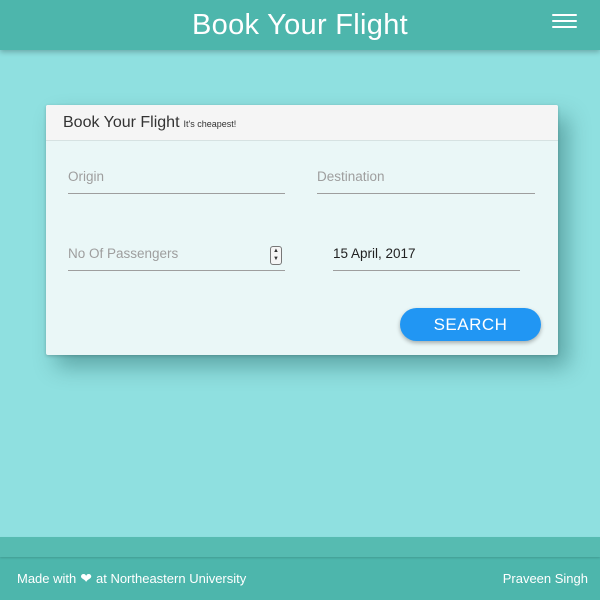  What do you see at coordinates (302, 123) in the screenshot?
I see `card-header: Book Your Flight It's cheapest!` at bounding box center [302, 123].